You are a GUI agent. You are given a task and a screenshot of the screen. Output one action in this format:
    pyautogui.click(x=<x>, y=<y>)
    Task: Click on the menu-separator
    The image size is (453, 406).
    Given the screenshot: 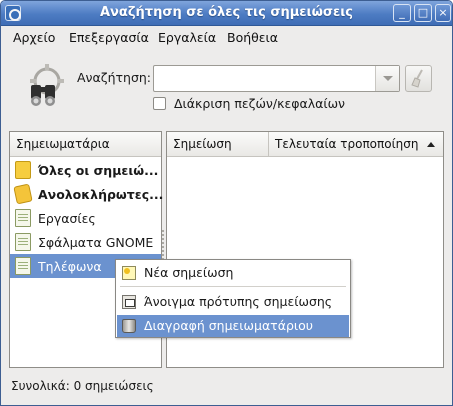 What is the action you would take?
    pyautogui.click(x=233, y=286)
    